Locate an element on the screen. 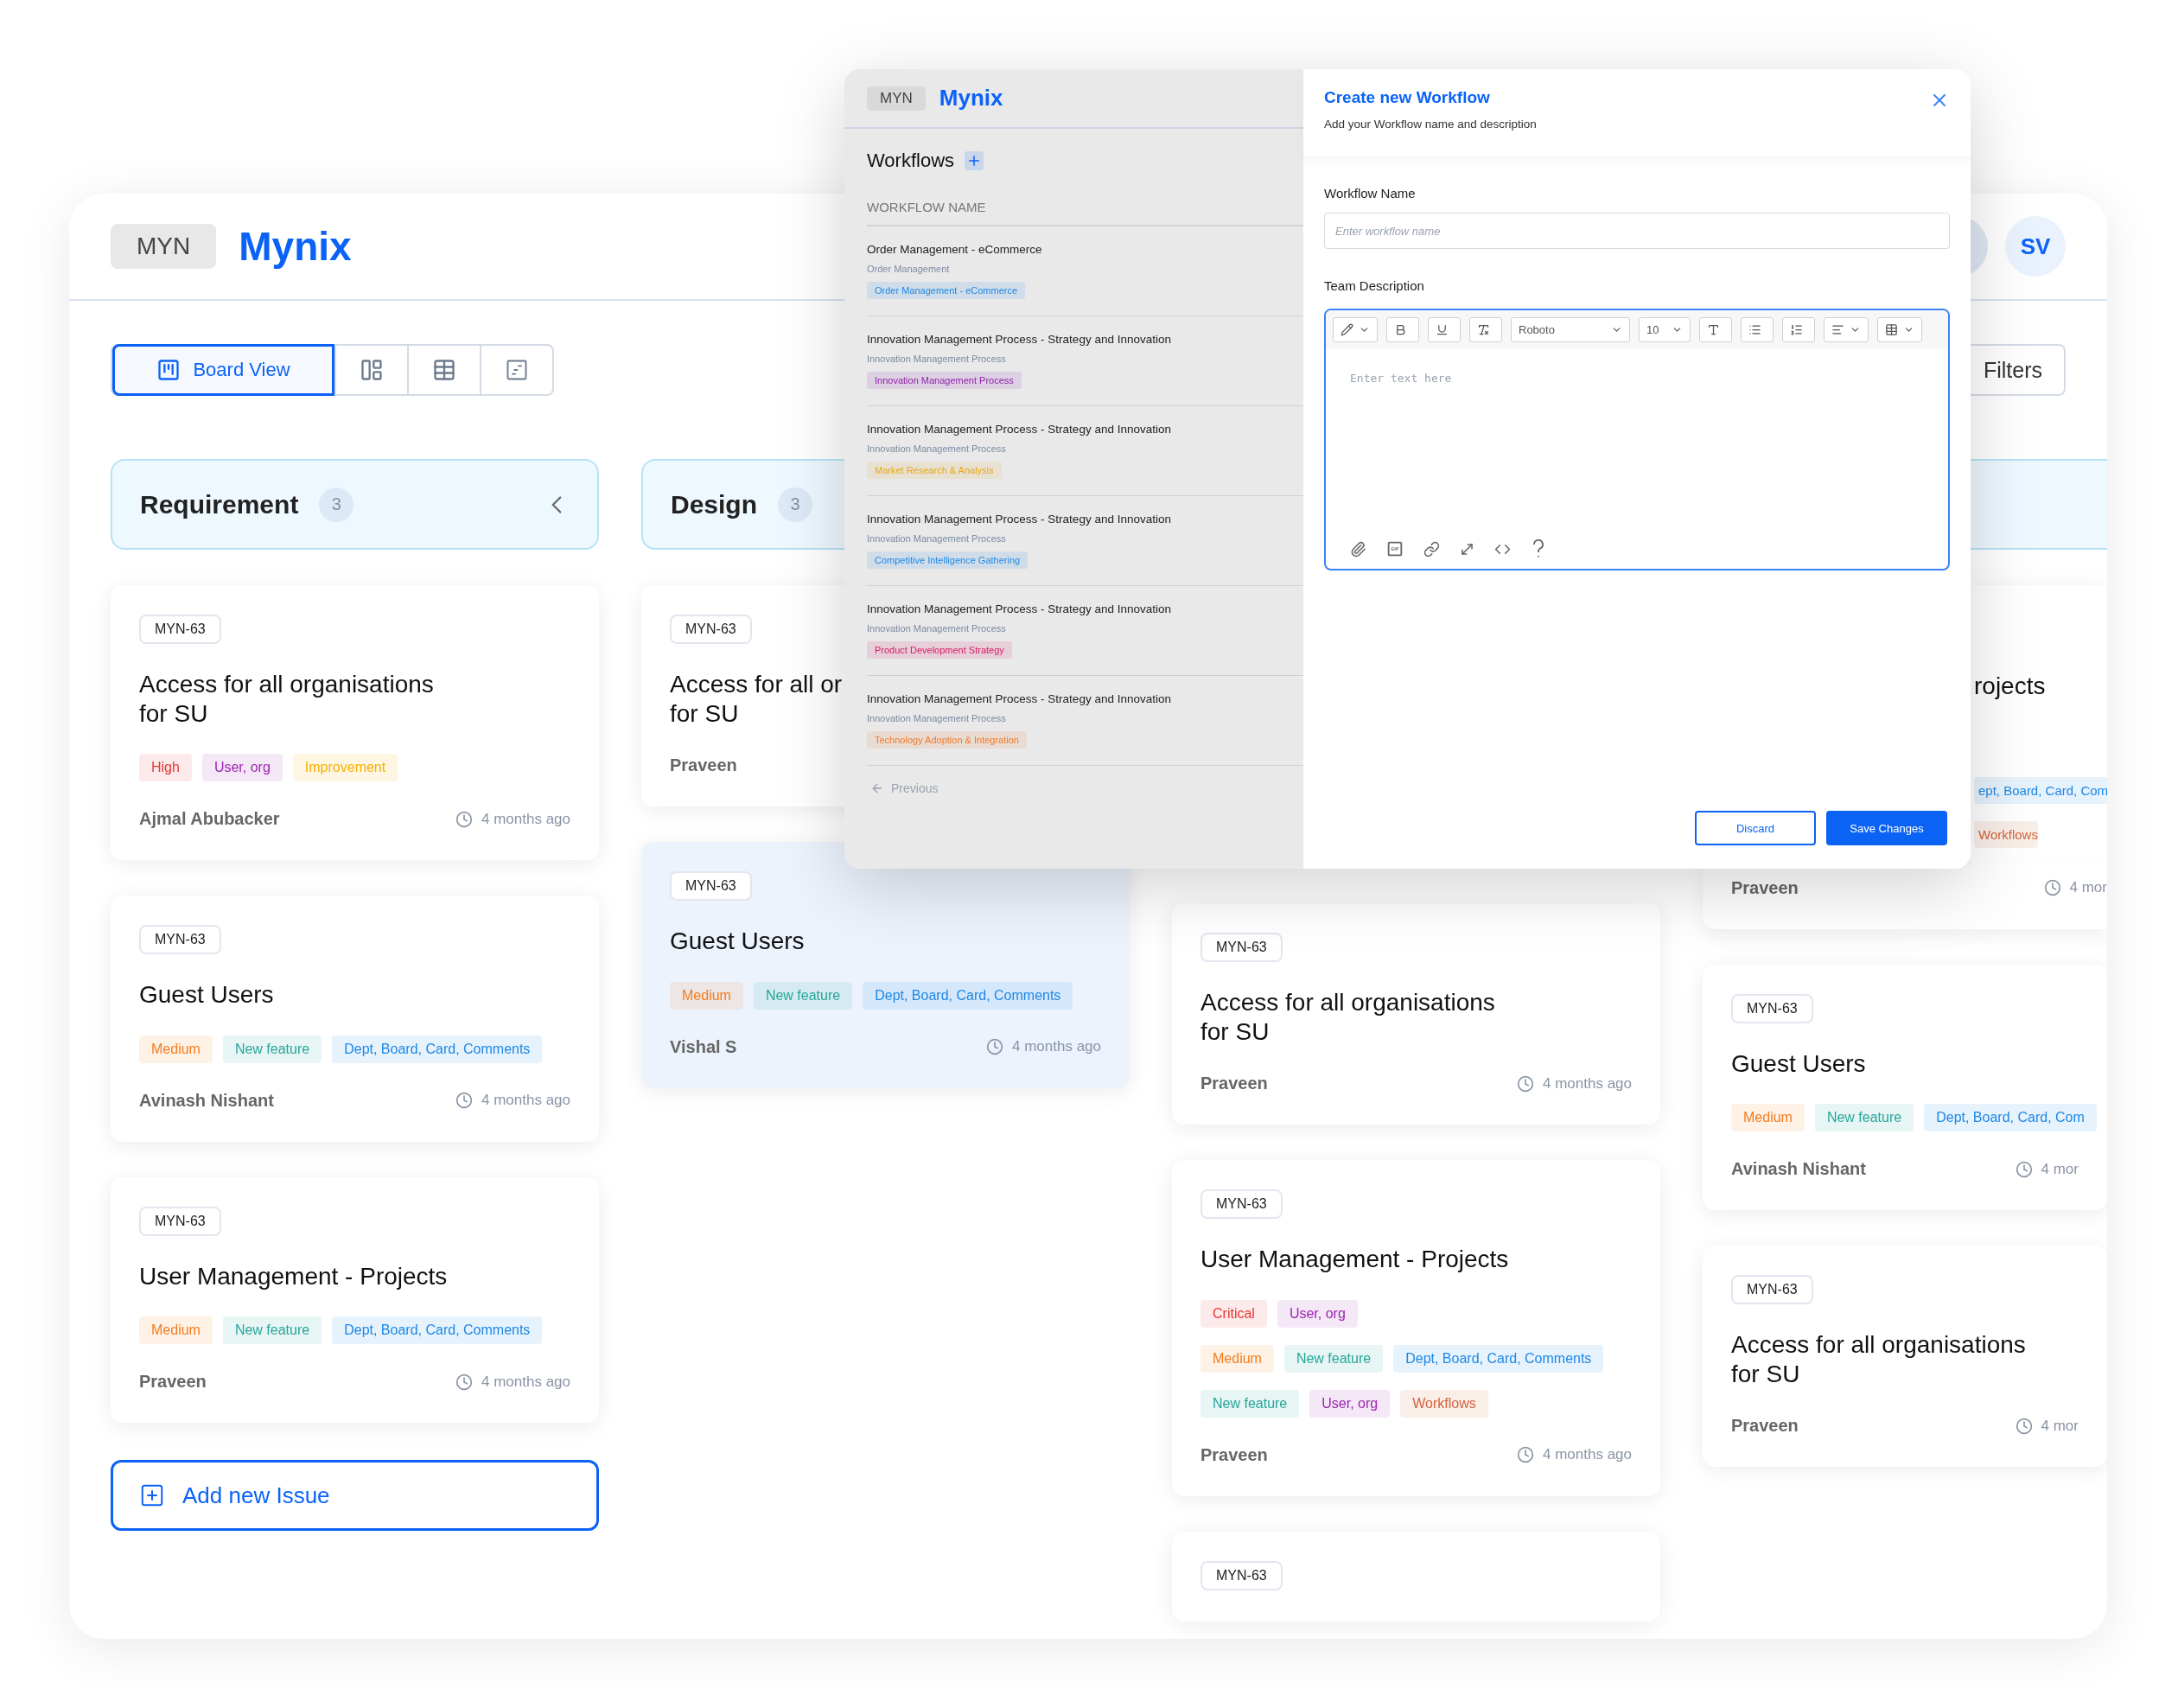  clear-format-icon is located at coordinates (1483, 329).